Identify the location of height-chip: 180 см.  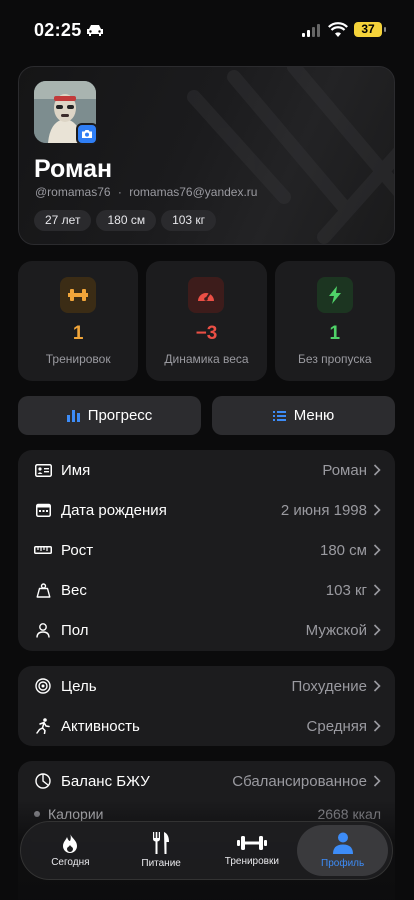
(126, 220).